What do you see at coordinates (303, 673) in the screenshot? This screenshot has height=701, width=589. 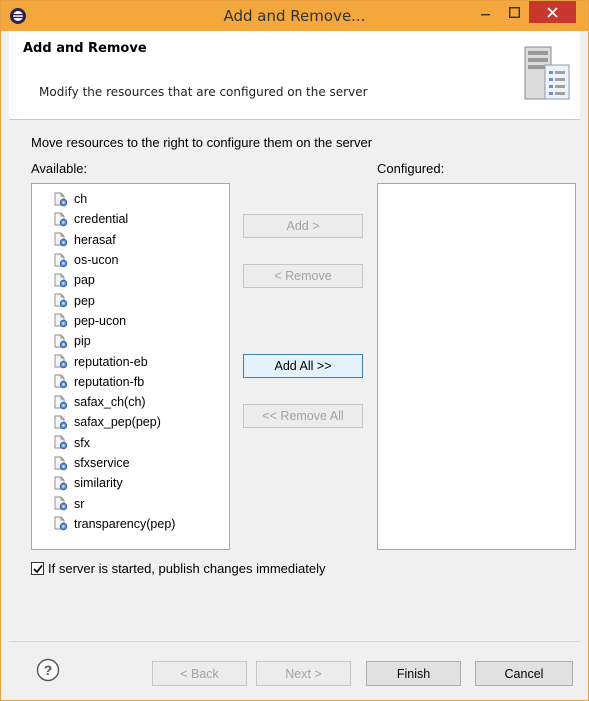 I see `next-button: Next >` at bounding box center [303, 673].